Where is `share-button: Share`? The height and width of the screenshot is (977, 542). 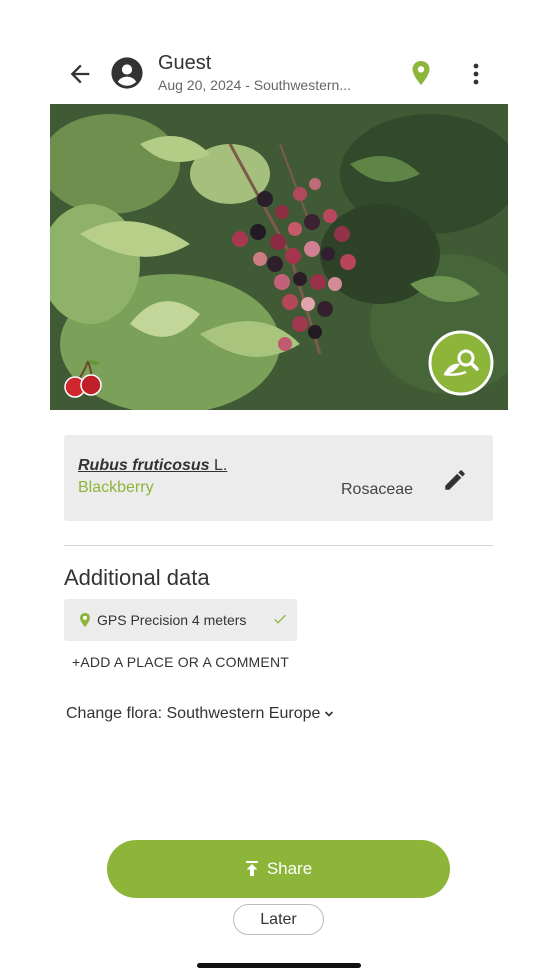 share-button: Share is located at coordinates (278, 869).